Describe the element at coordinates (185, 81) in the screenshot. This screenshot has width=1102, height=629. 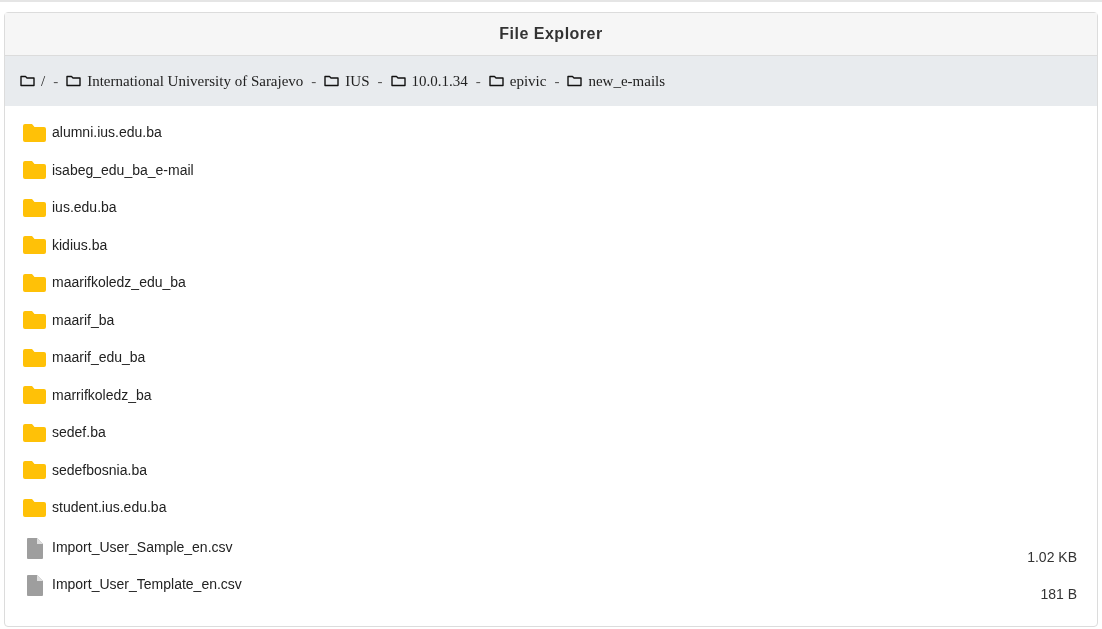
I see `breadcrumb-link: International University of Sarajevo` at that location.